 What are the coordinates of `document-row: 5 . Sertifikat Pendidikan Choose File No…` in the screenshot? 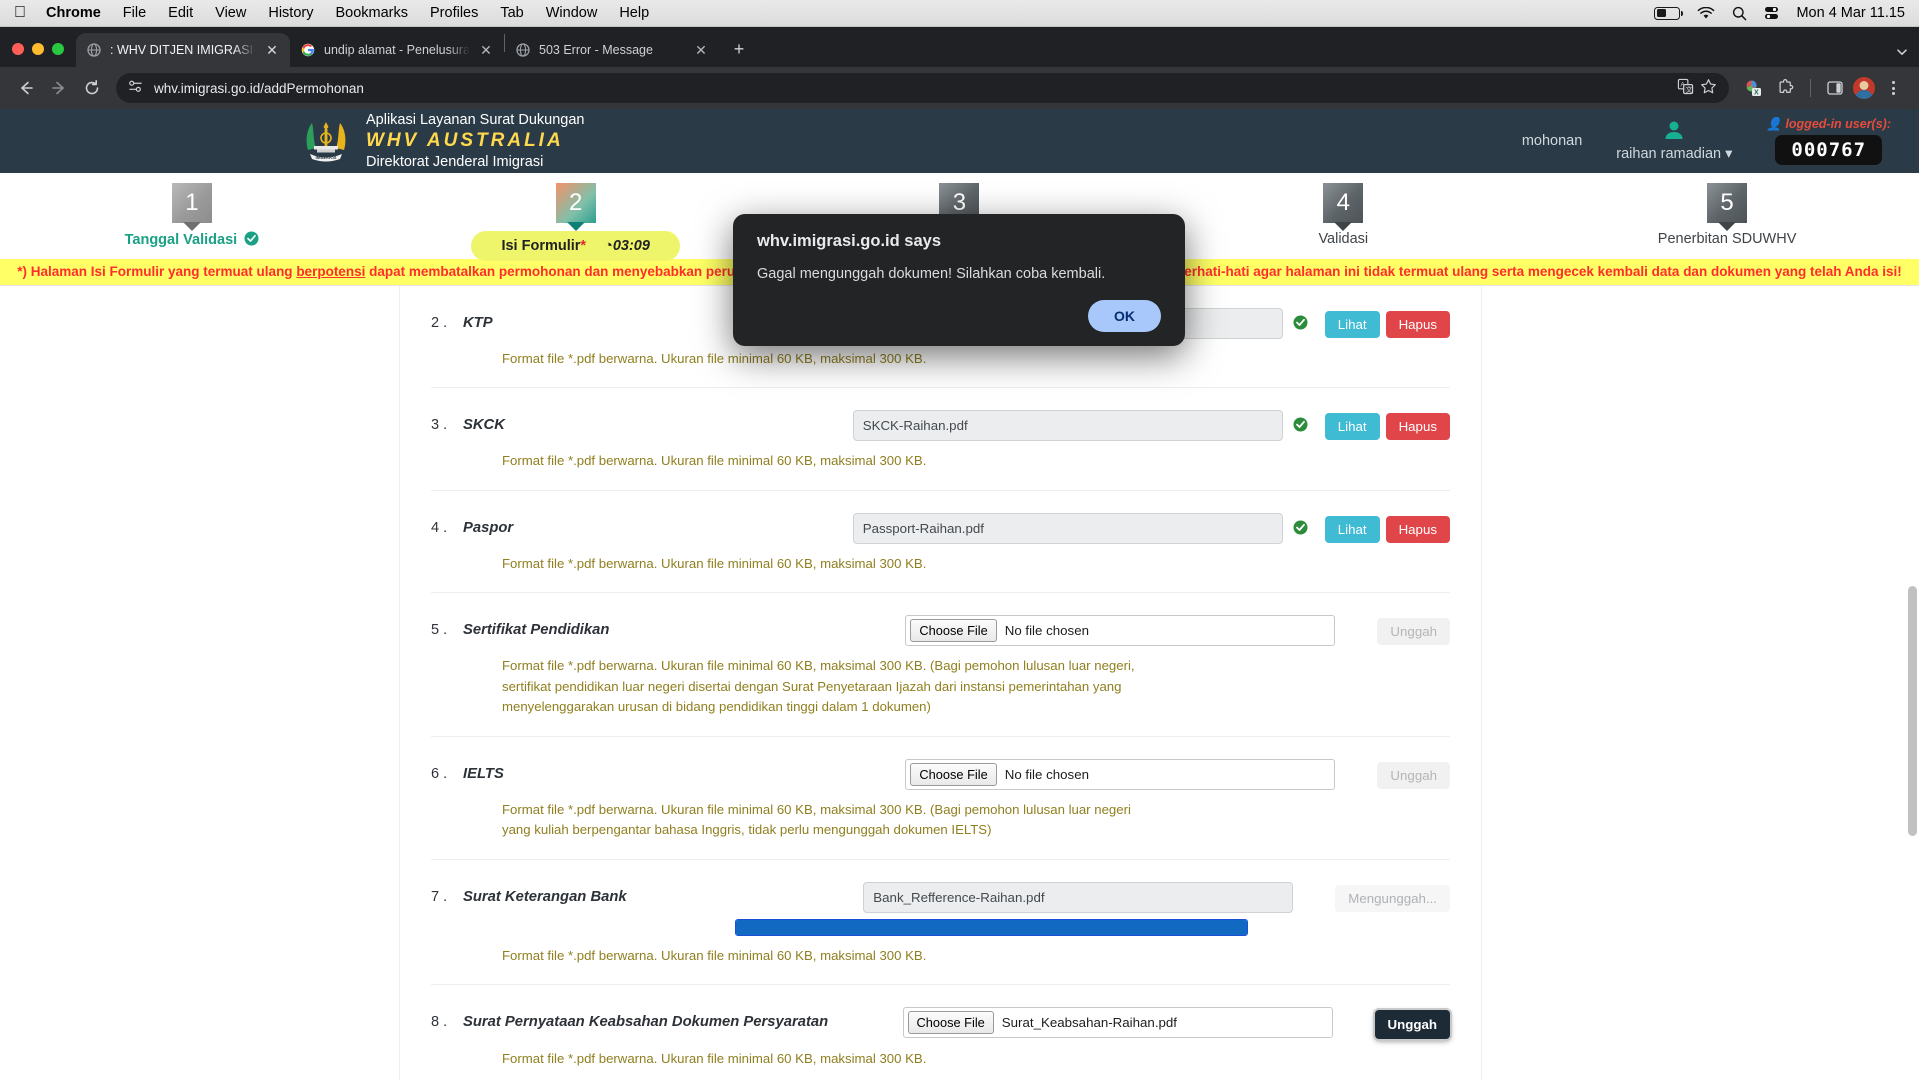 It's located at (940, 665).